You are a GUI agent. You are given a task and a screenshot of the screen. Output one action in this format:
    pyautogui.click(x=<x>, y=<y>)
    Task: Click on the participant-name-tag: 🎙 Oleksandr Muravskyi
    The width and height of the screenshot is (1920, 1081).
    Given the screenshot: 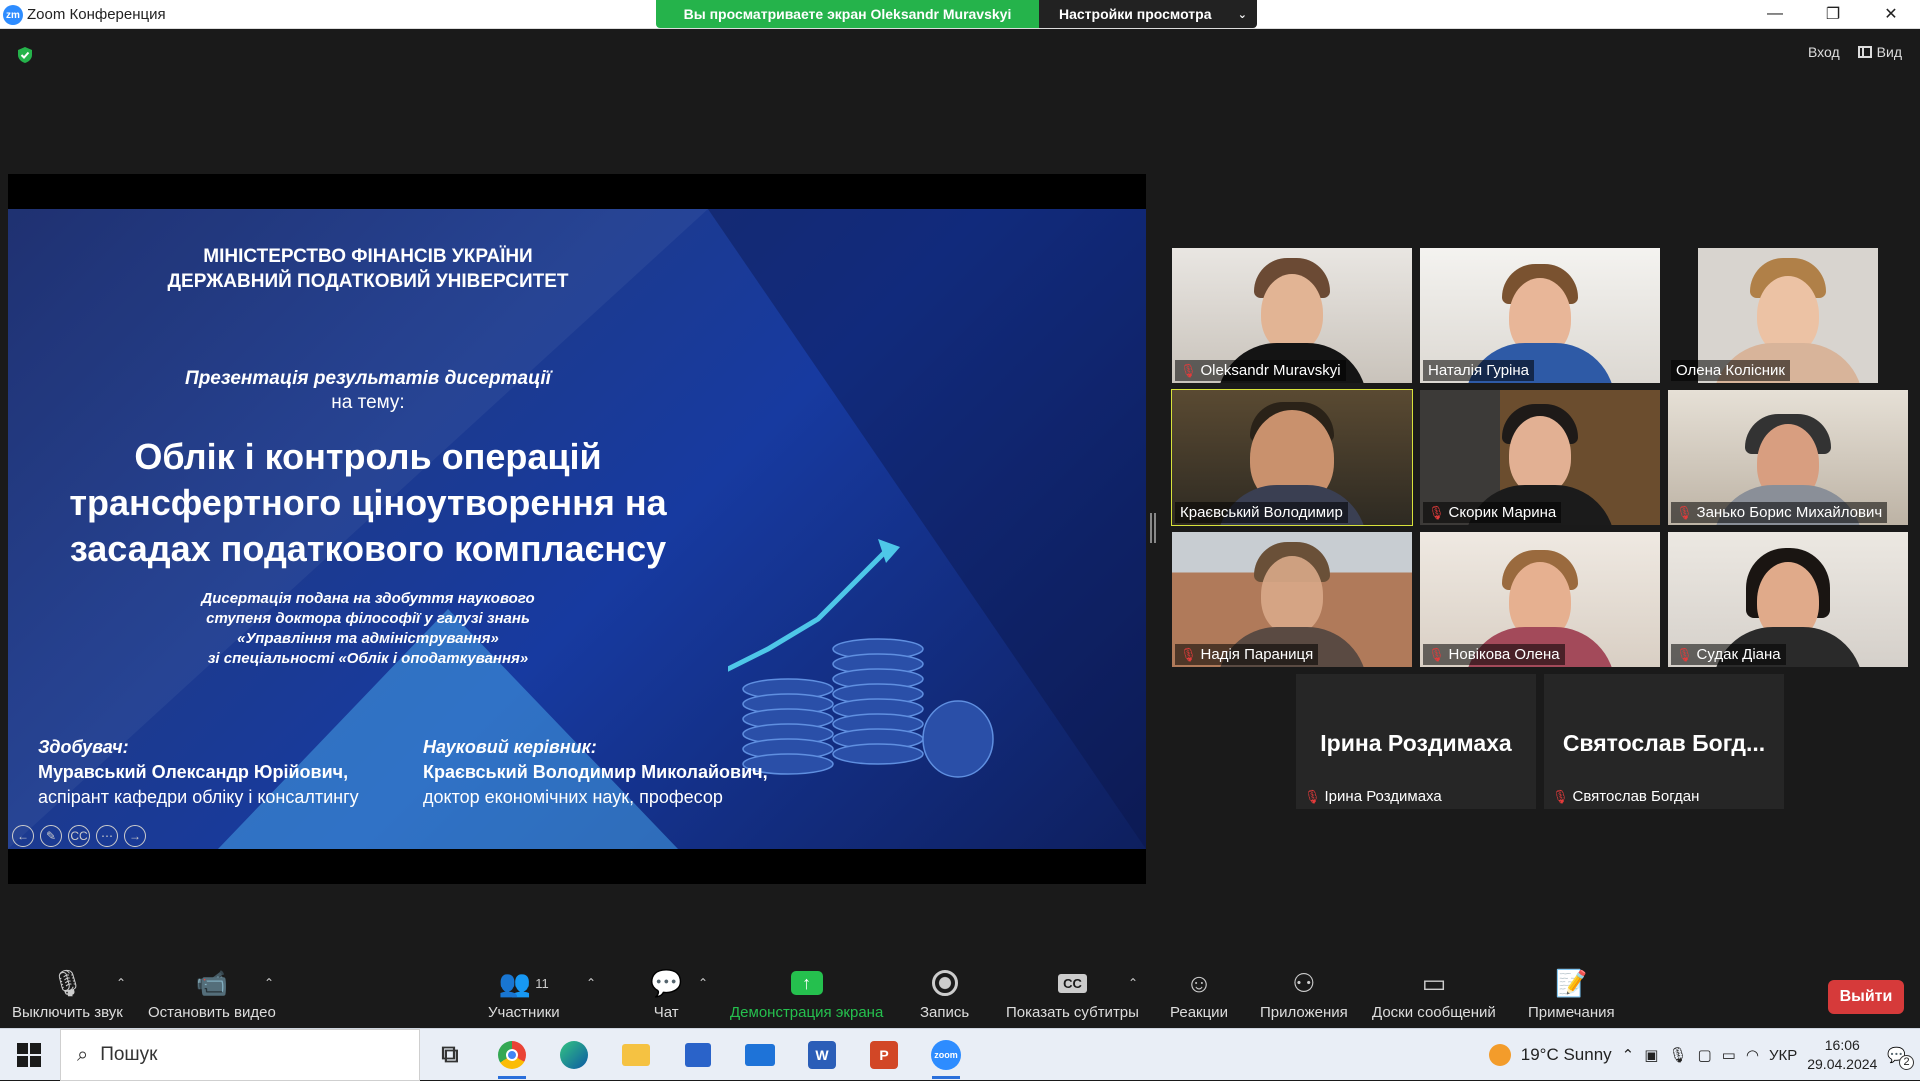 What is the action you would take?
    pyautogui.click(x=1260, y=370)
    